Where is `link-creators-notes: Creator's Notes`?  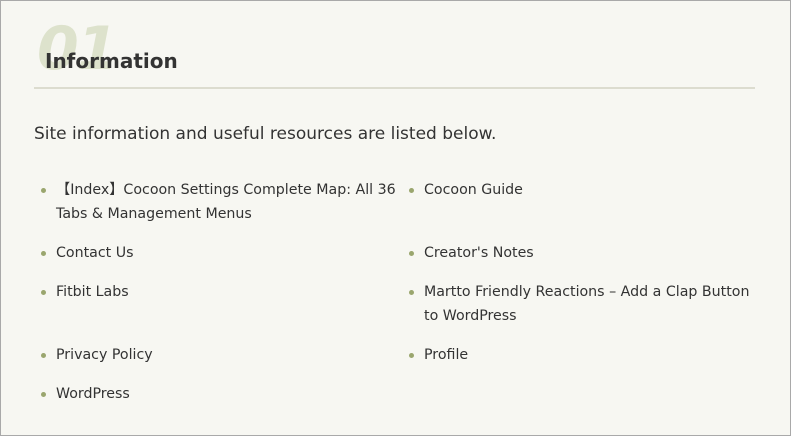
link-creators-notes: Creator's Notes is located at coordinates (479, 253).